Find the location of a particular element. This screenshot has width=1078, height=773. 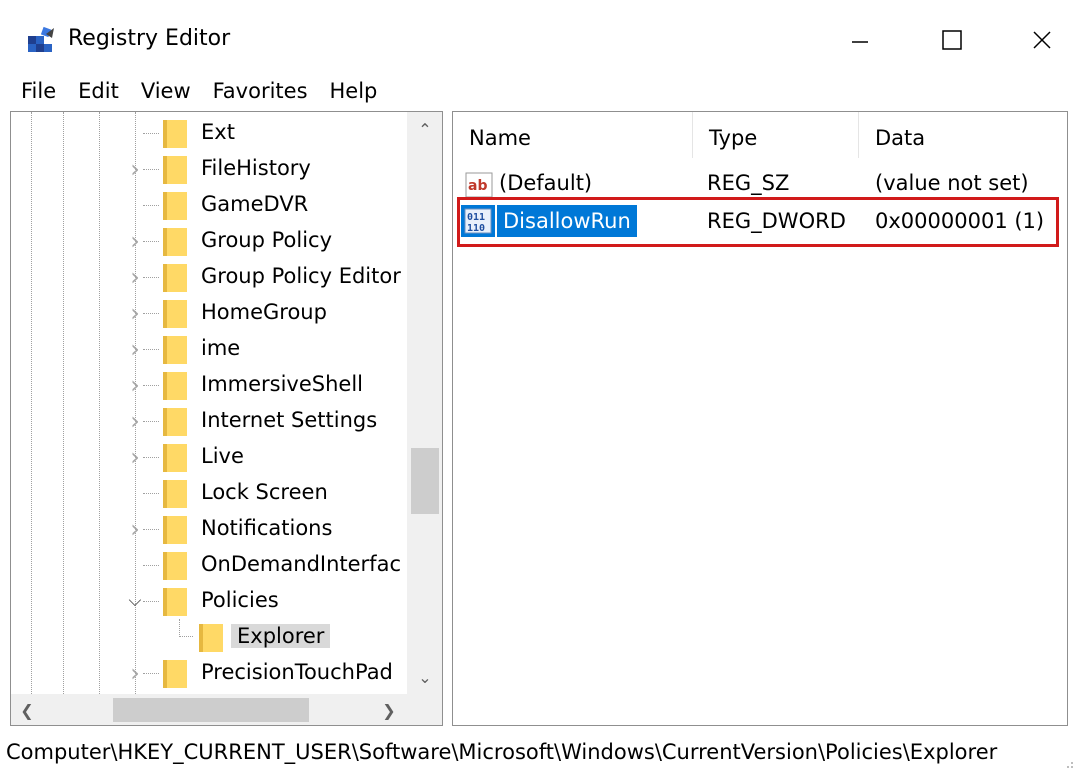

maximize-icon is located at coordinates (952, 40).